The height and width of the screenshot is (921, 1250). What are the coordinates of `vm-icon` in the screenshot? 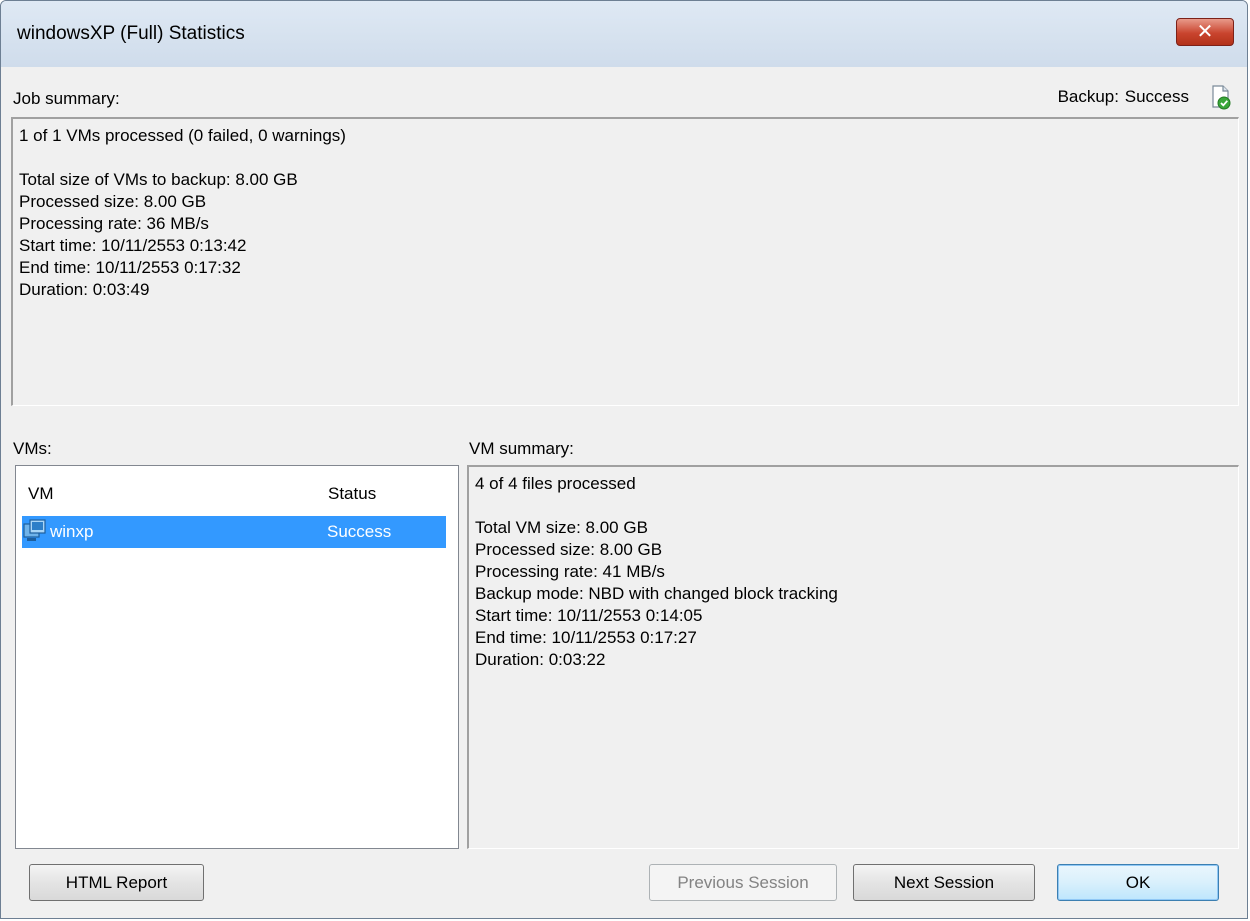 It's located at (34, 530).